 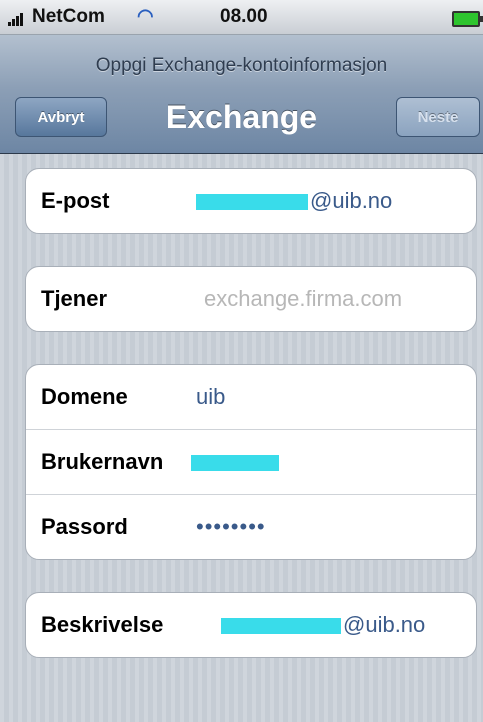 I want to click on server-label: Tjener, so click(x=74, y=298).